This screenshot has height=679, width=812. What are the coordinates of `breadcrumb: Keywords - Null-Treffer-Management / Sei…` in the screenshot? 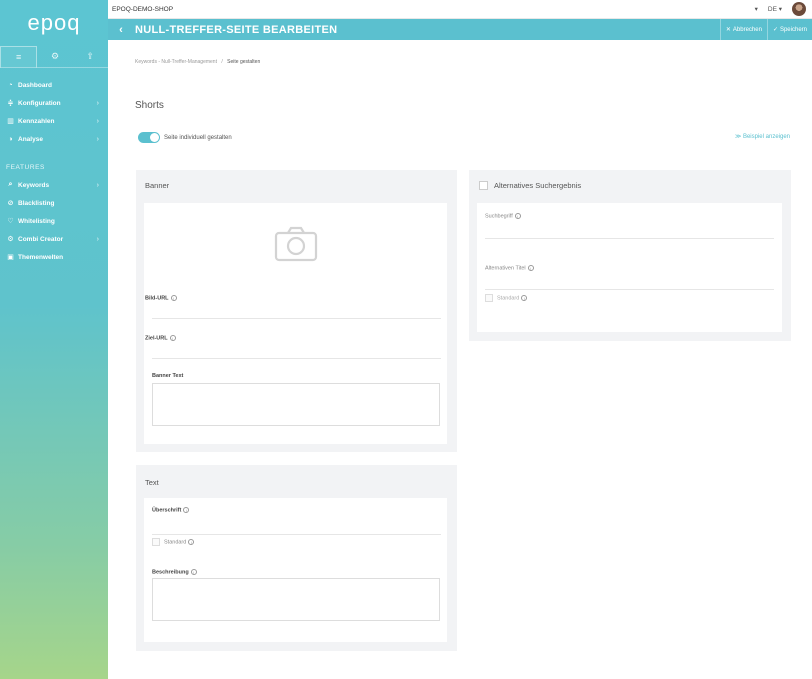 It's located at (197, 62).